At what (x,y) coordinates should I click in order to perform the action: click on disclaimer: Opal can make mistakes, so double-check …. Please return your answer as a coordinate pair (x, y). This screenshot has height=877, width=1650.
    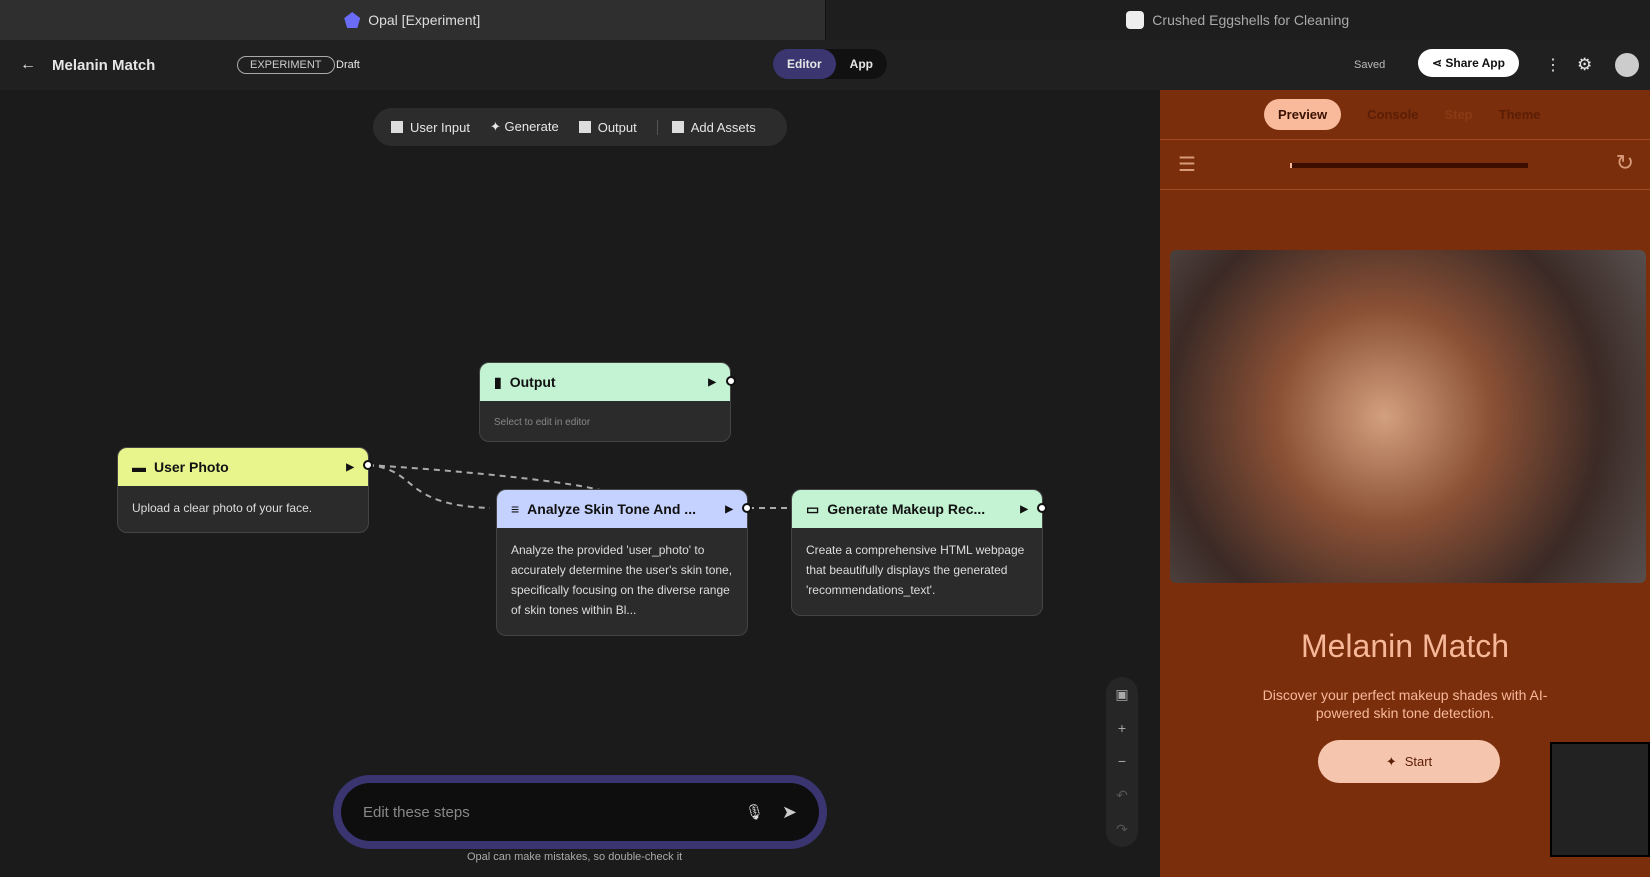
    Looking at the image, I should click on (575, 857).